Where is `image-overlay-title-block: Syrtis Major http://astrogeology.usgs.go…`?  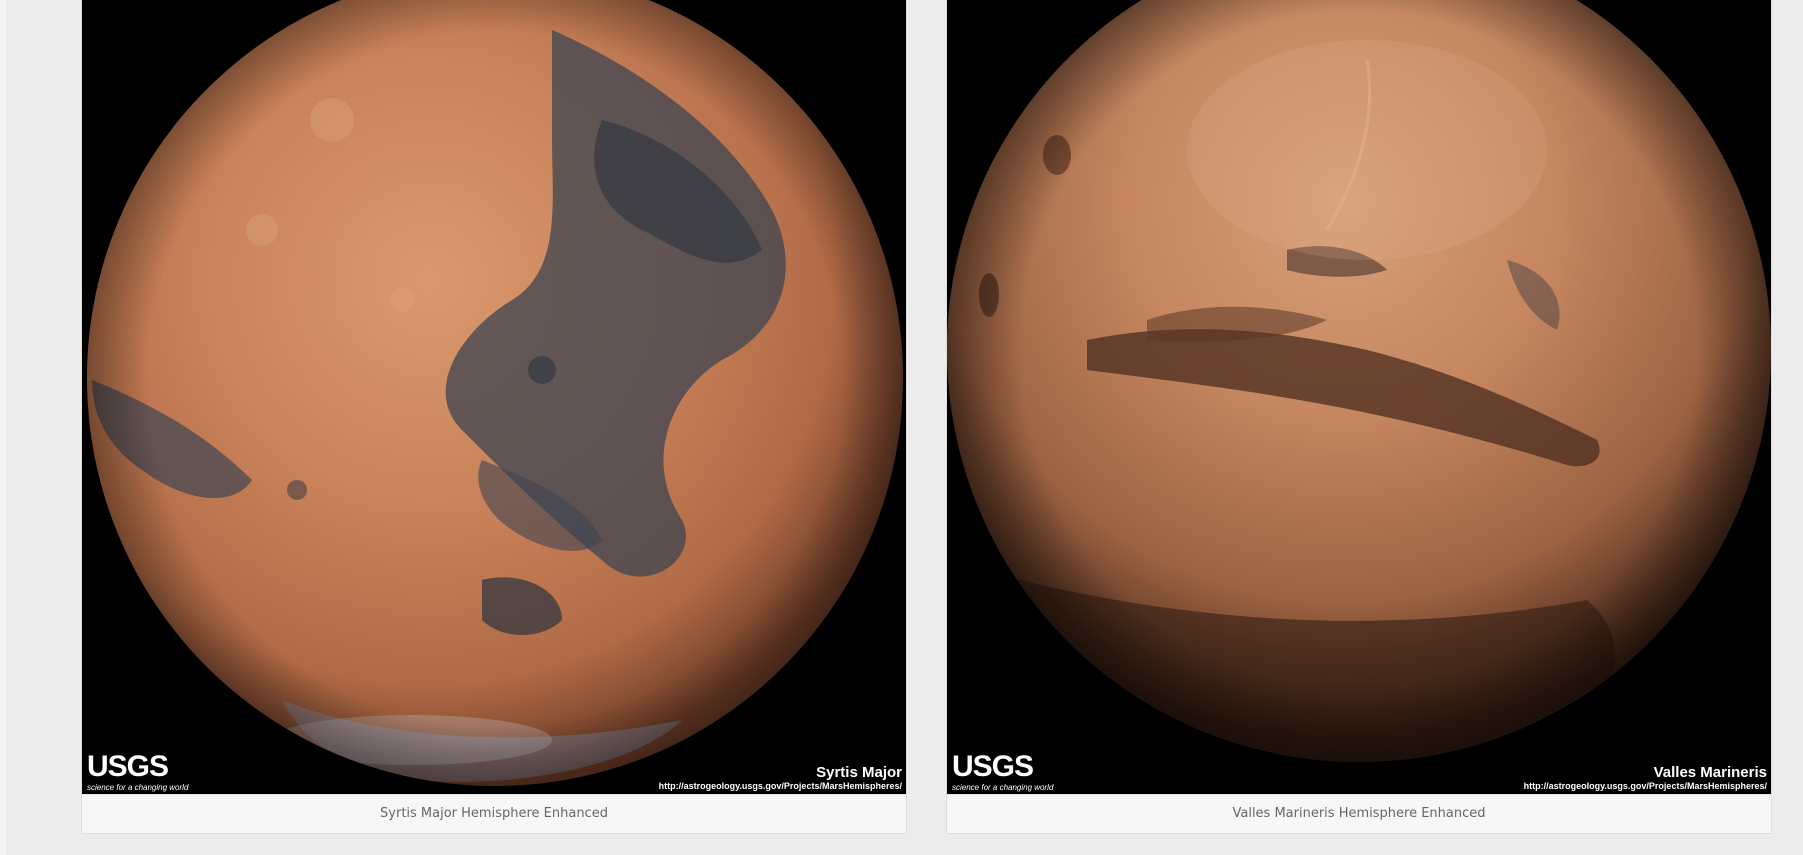
image-overlay-title-block: Syrtis Major http://astrogeology.usgs.go… is located at coordinates (780, 778).